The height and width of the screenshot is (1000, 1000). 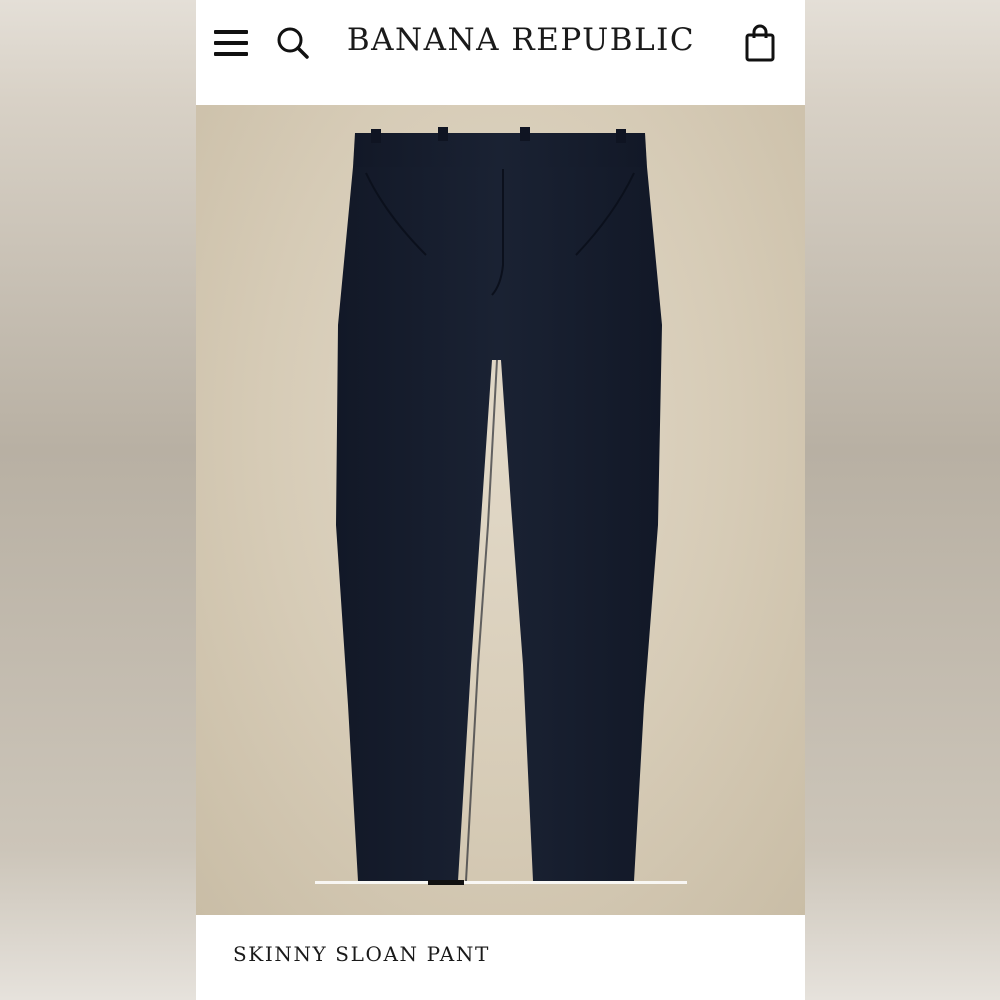 I want to click on image-carousel-indicator, so click(x=501, y=882).